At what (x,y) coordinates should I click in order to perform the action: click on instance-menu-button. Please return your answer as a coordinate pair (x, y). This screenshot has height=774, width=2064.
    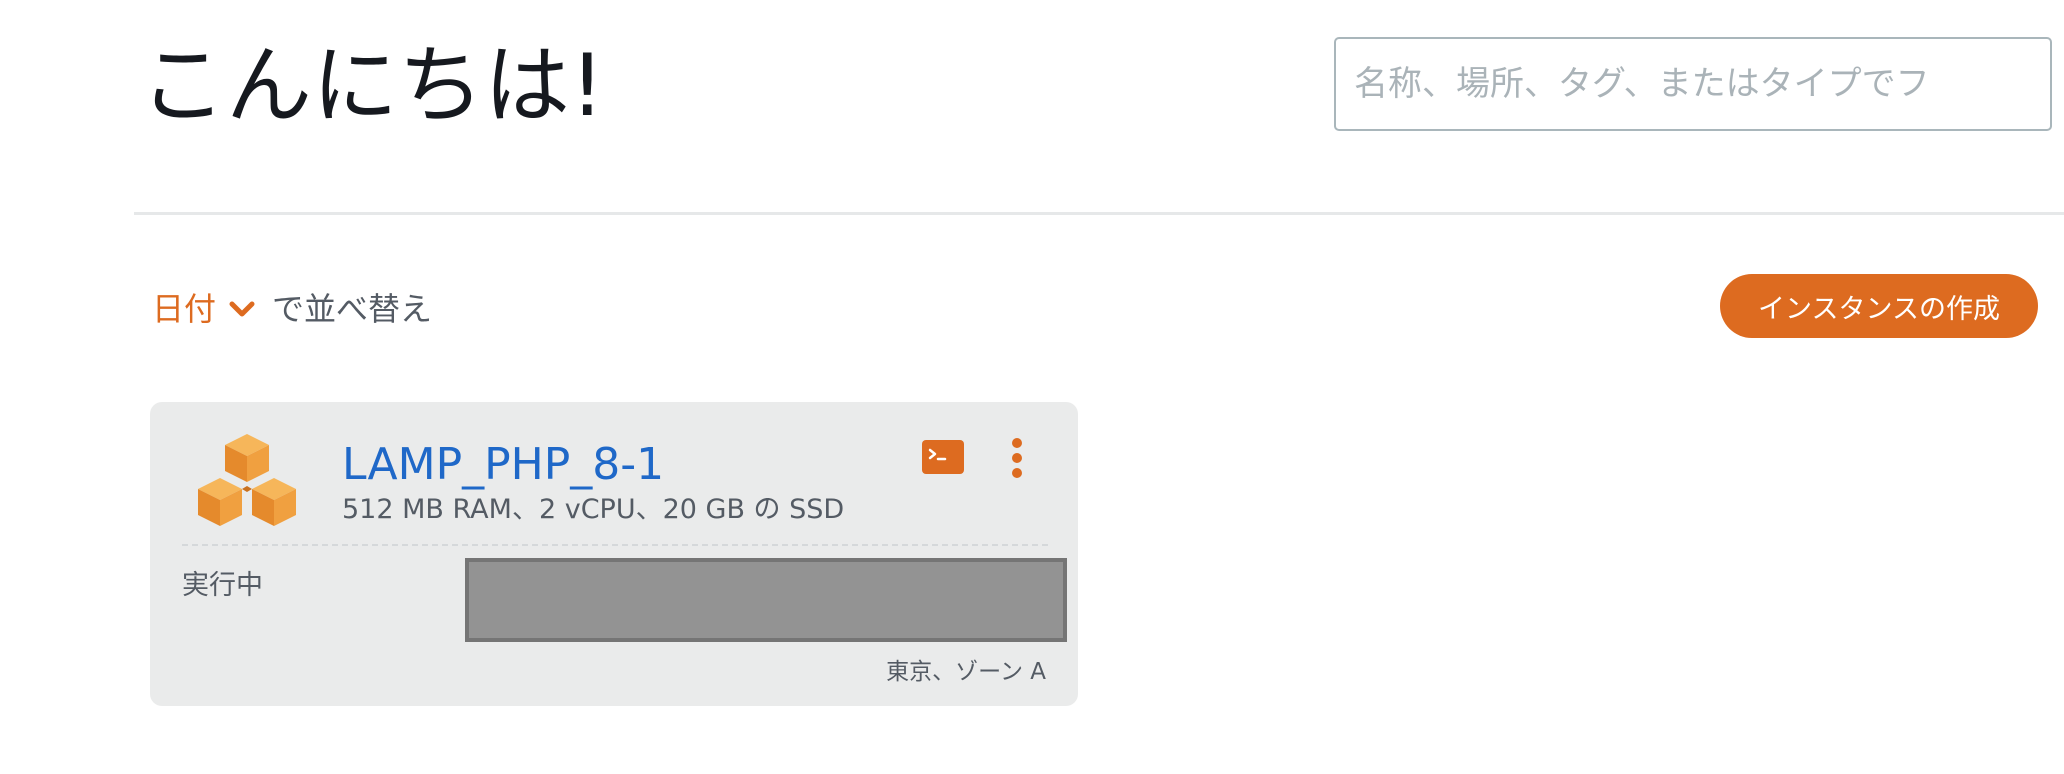
    Looking at the image, I should click on (1017, 458).